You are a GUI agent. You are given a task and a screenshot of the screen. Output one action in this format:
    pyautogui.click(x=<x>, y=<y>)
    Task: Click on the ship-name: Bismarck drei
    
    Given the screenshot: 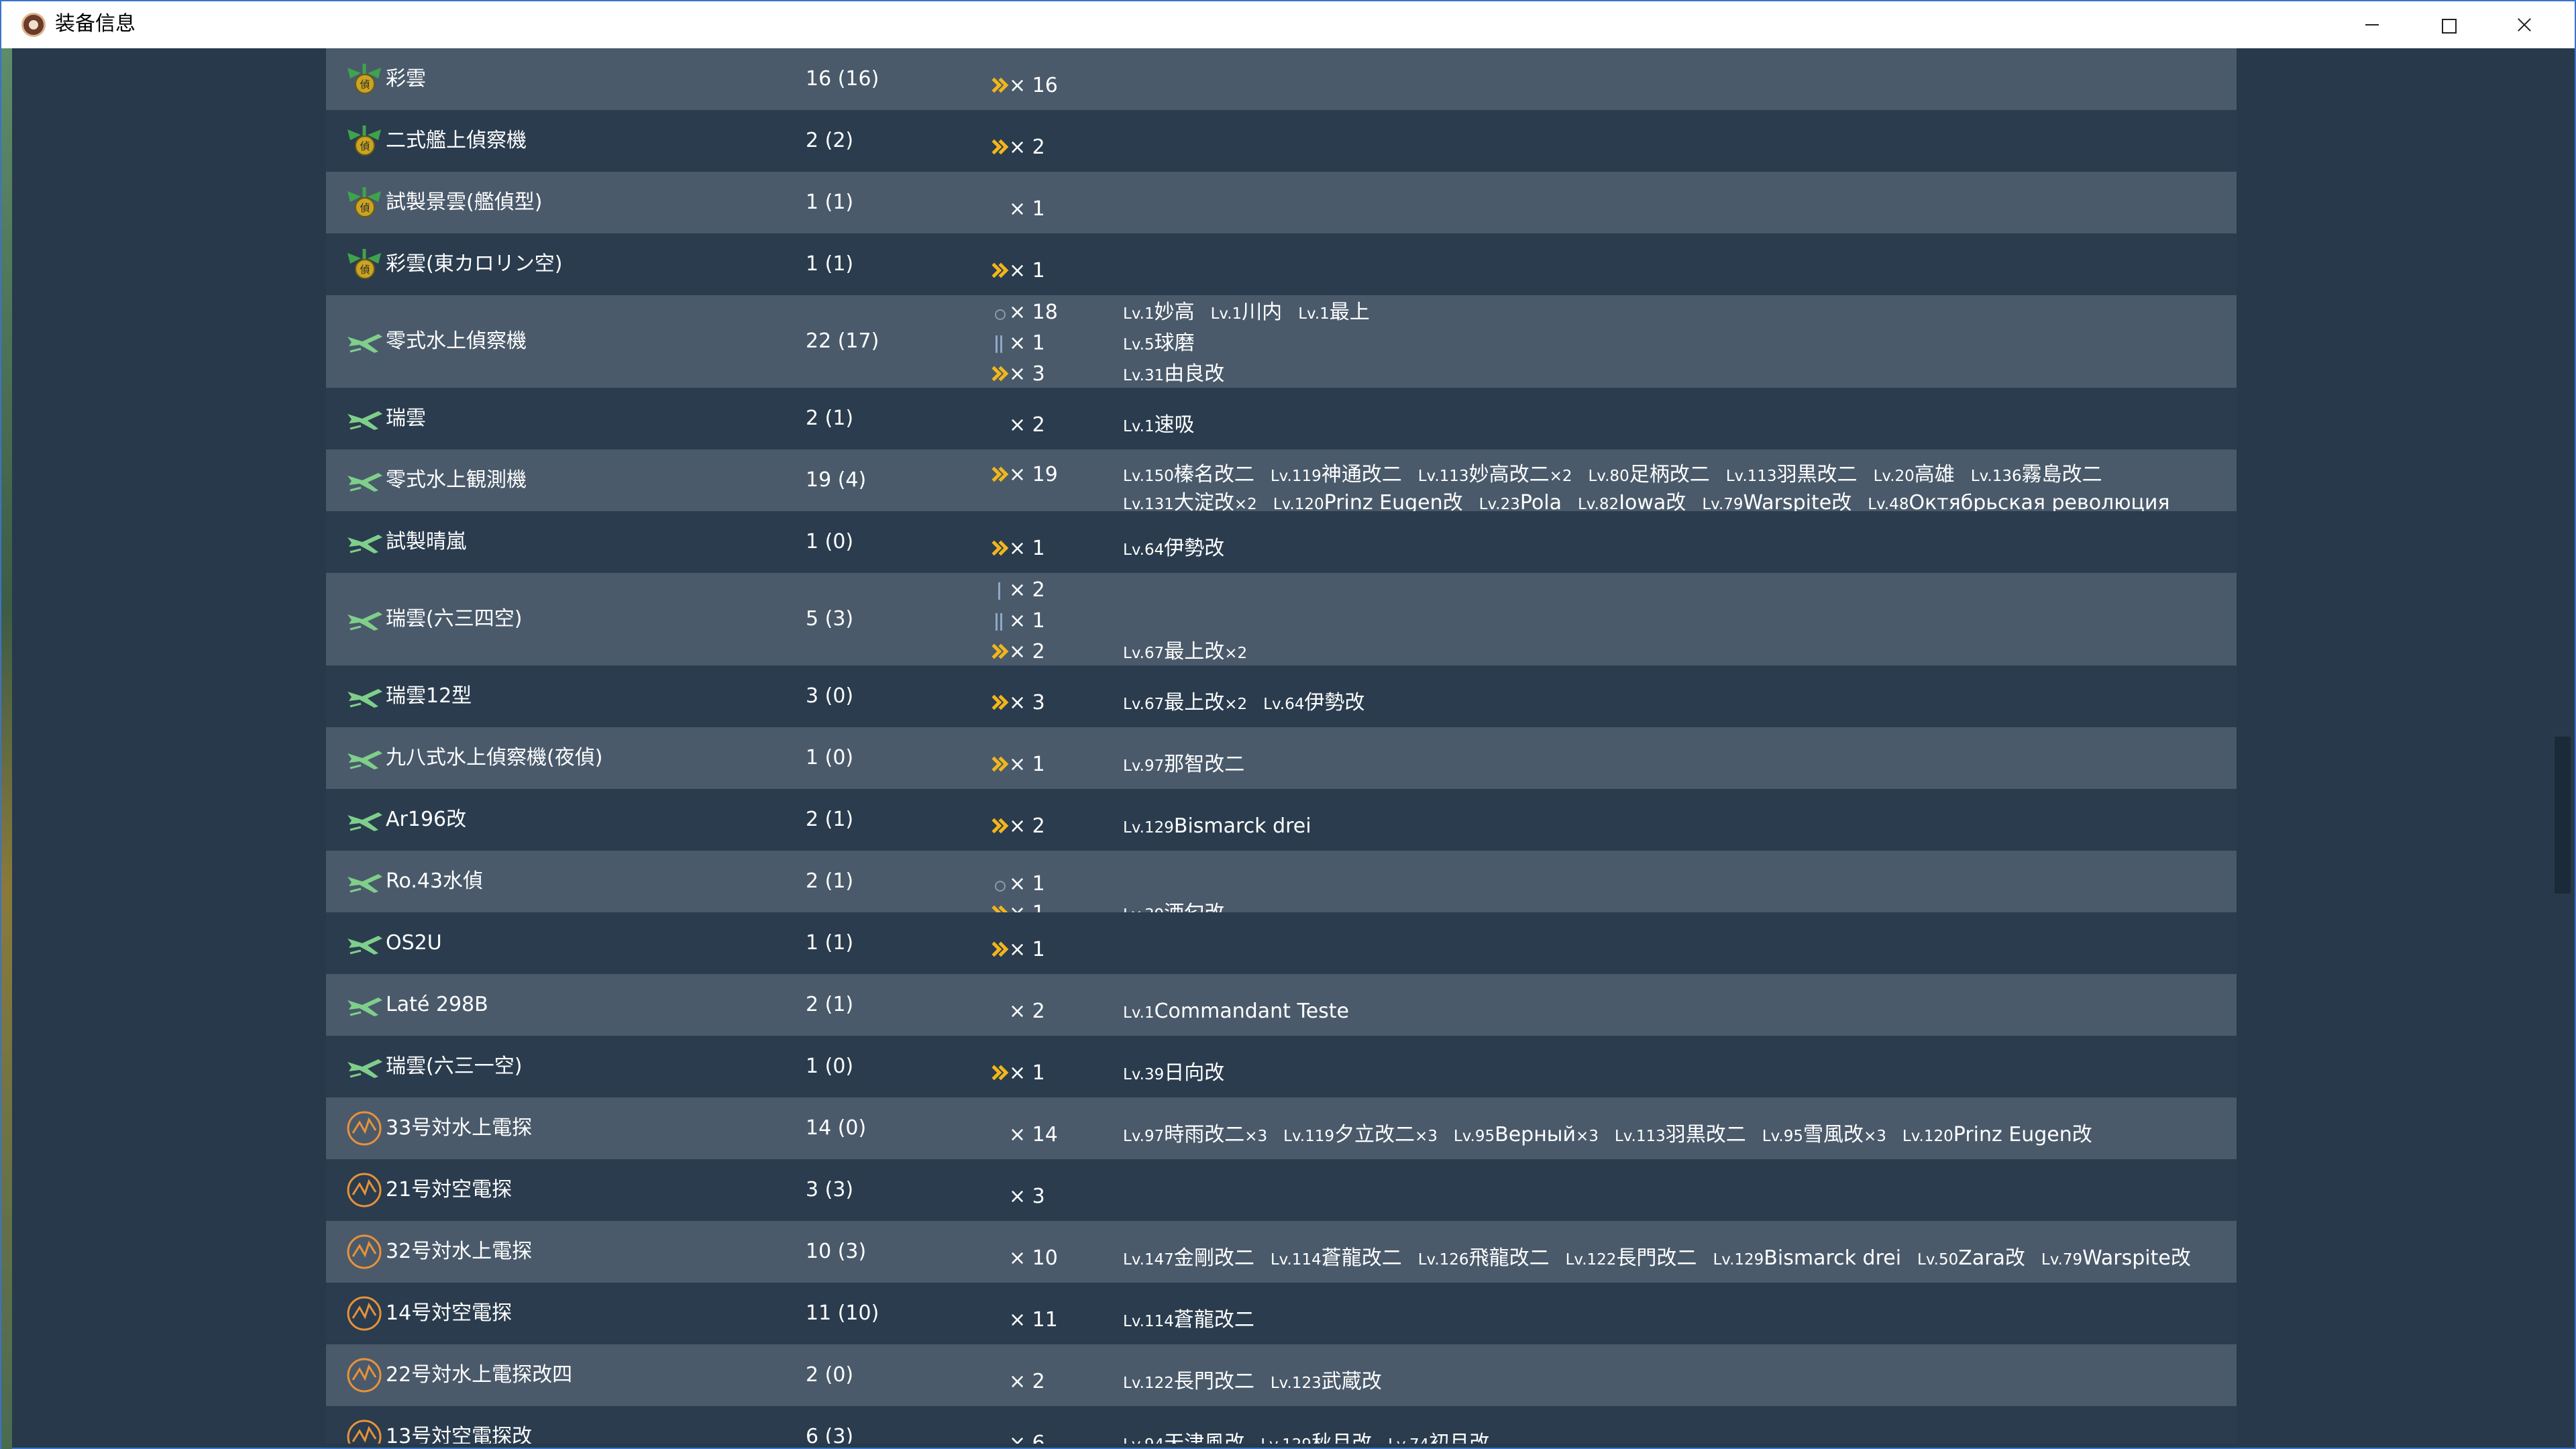 What is the action you would take?
    pyautogui.click(x=1242, y=826)
    